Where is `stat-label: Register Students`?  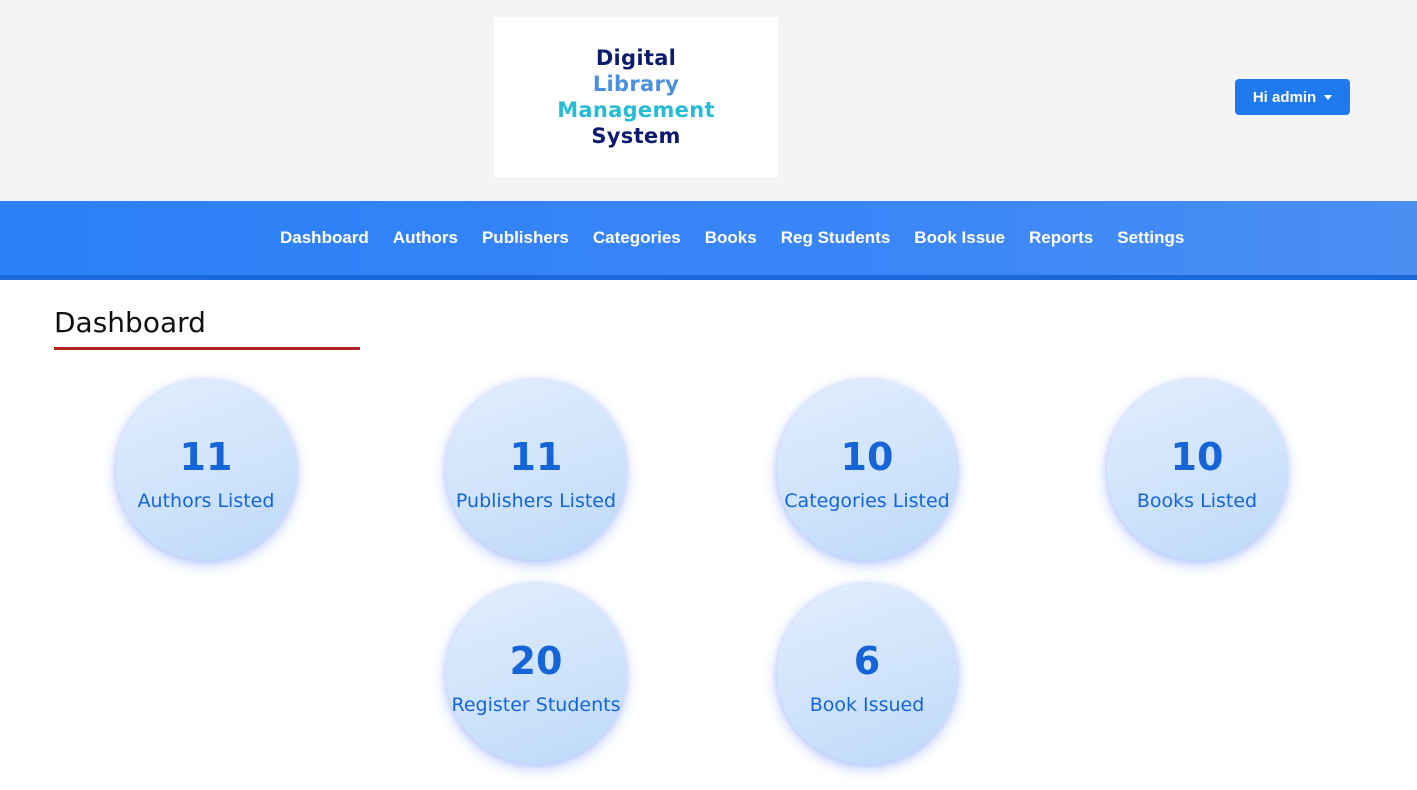
stat-label: Register Students is located at coordinates (536, 705).